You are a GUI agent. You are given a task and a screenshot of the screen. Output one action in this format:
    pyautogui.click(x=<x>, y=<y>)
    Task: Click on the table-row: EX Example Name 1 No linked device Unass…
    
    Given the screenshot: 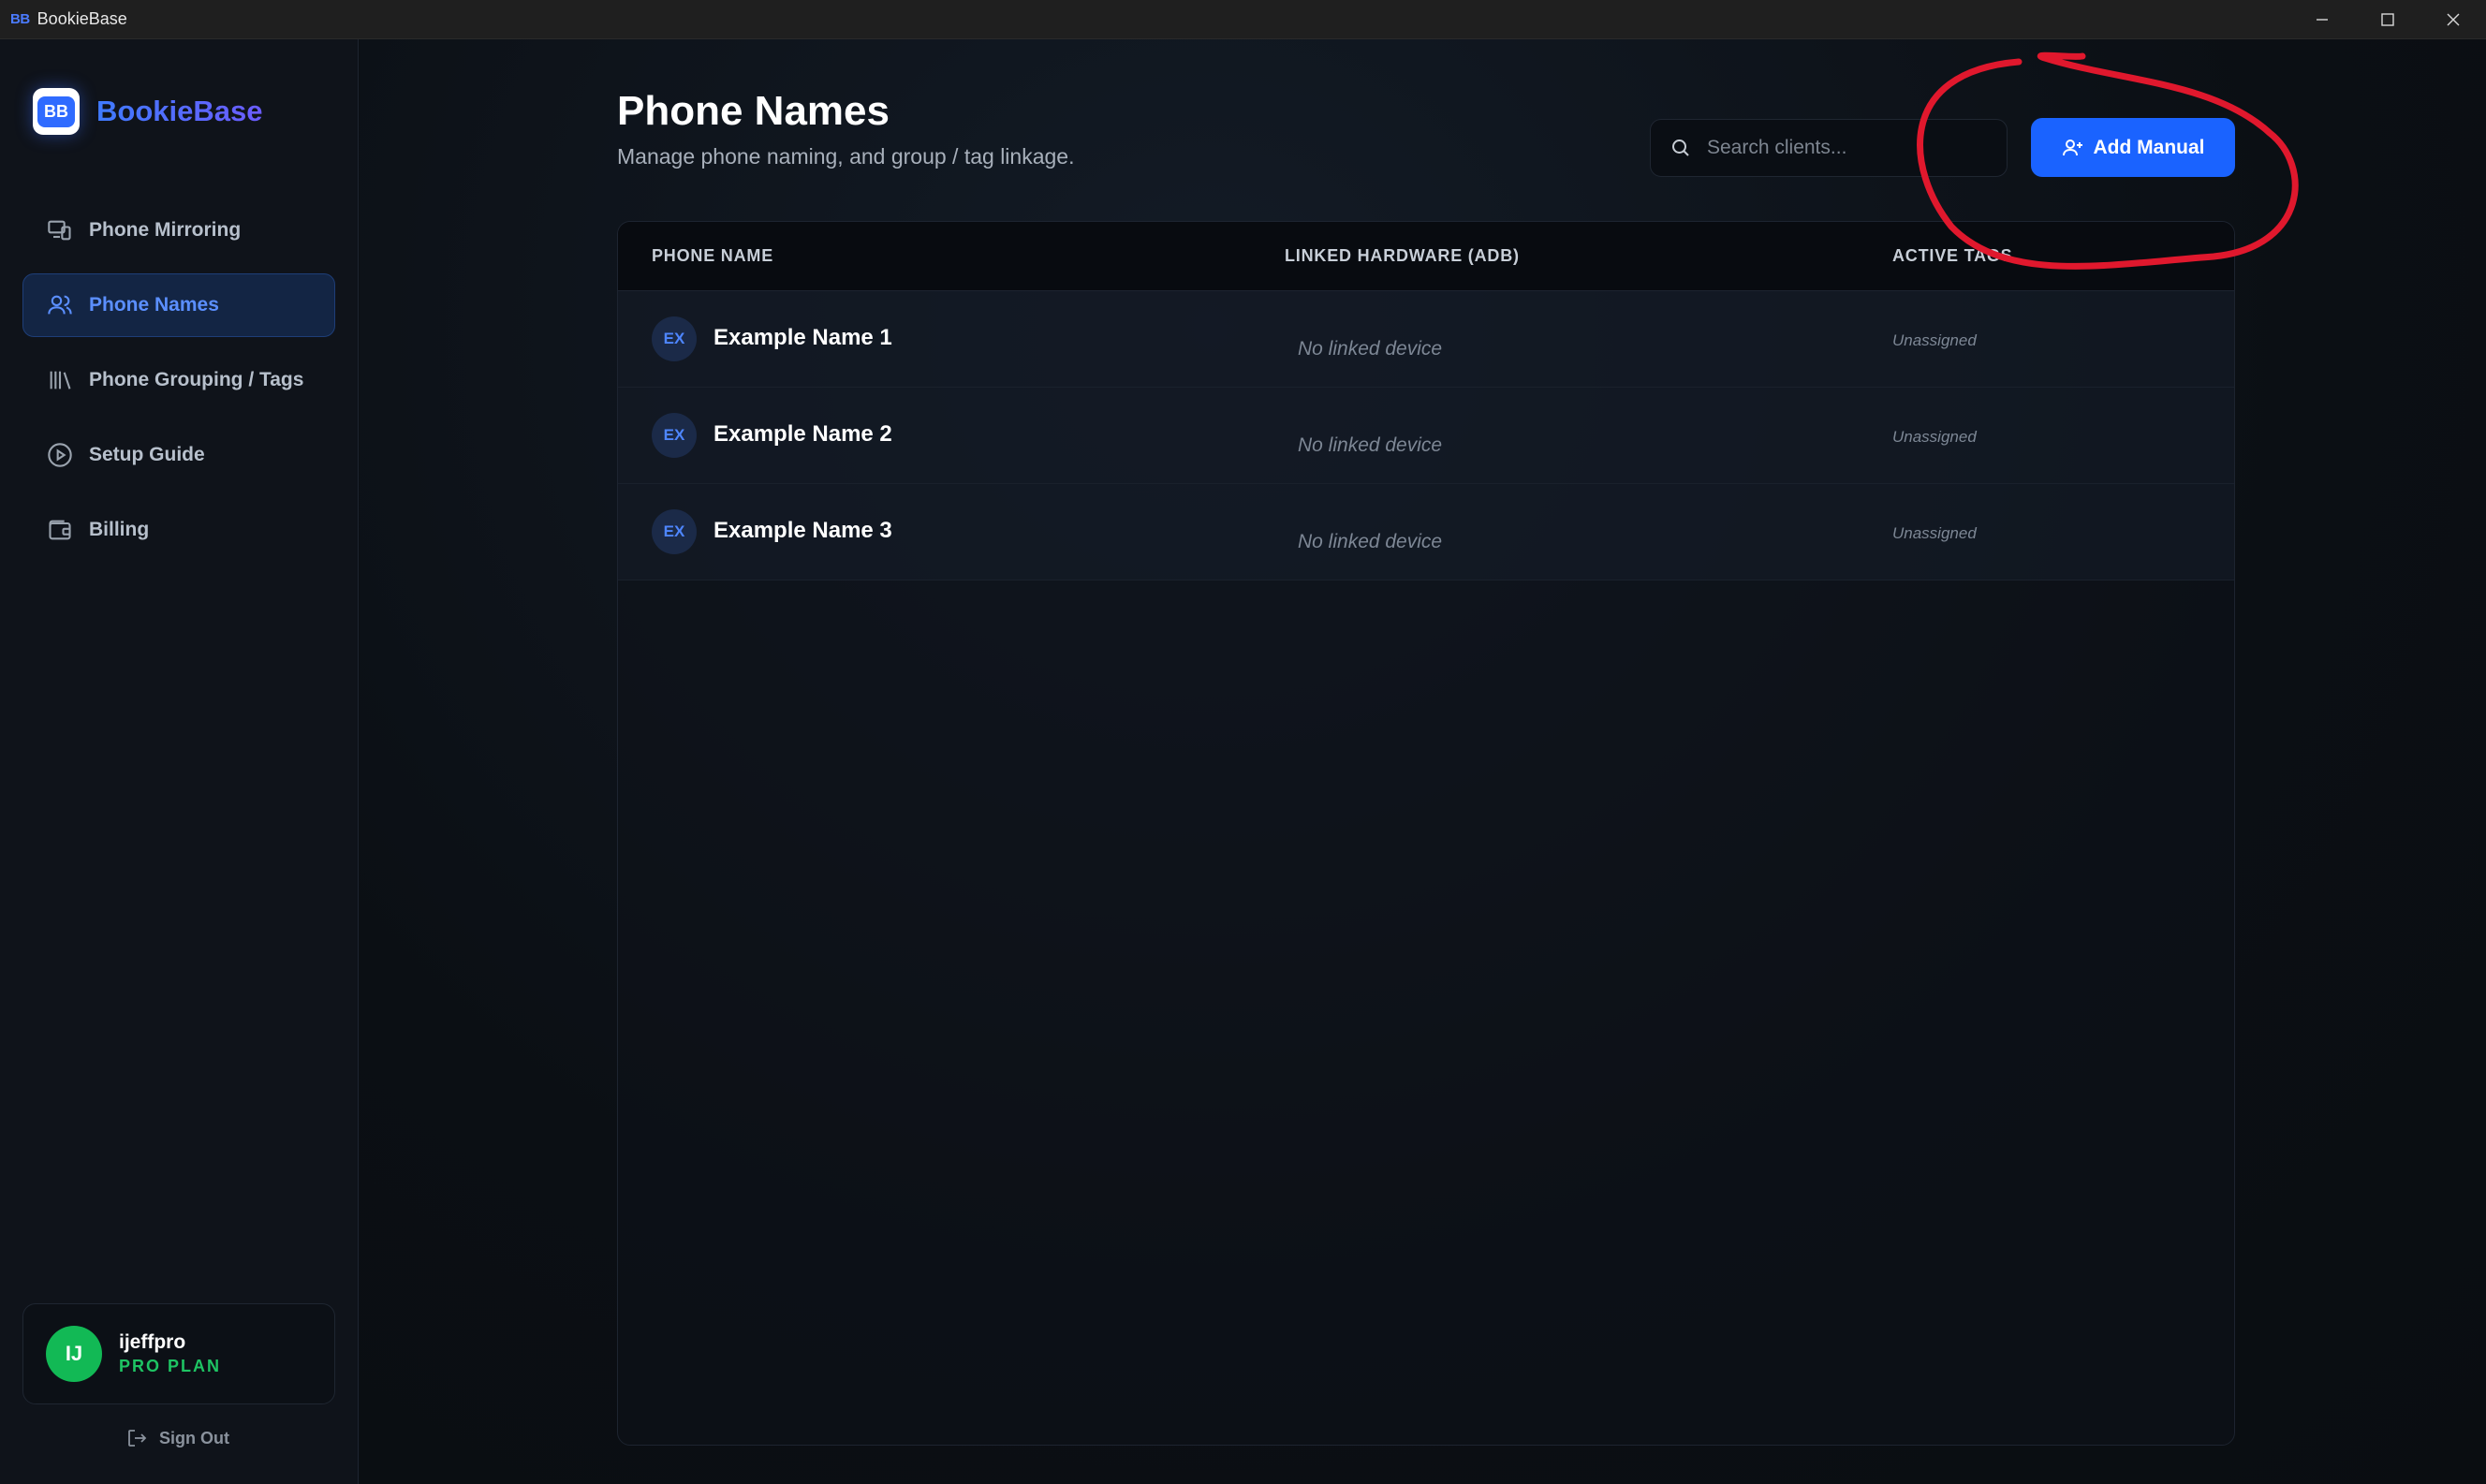 What is the action you would take?
    pyautogui.click(x=1426, y=339)
    